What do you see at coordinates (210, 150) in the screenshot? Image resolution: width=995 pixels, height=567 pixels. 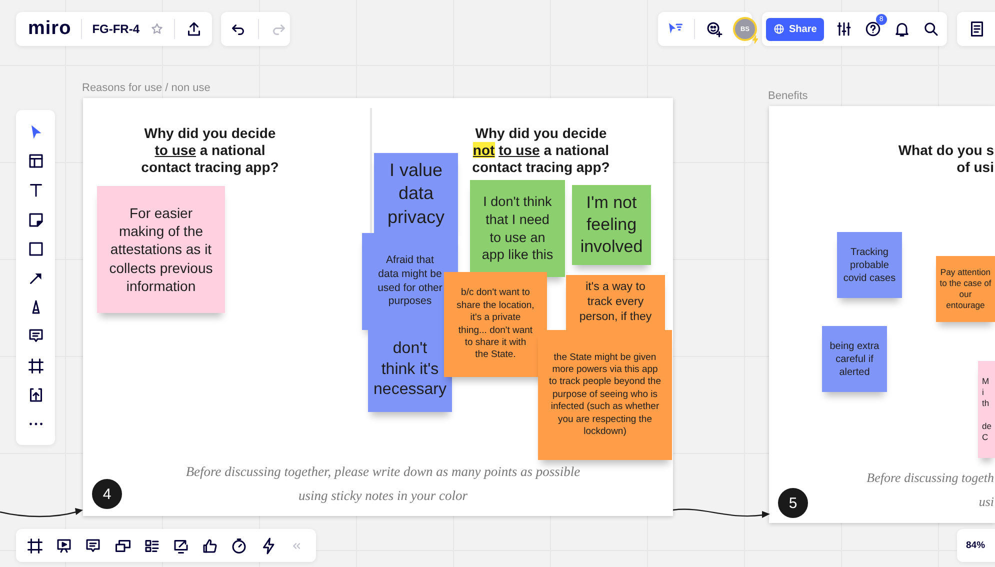 I see `question-title: Why did you decide to use a national contact tracing app?` at bounding box center [210, 150].